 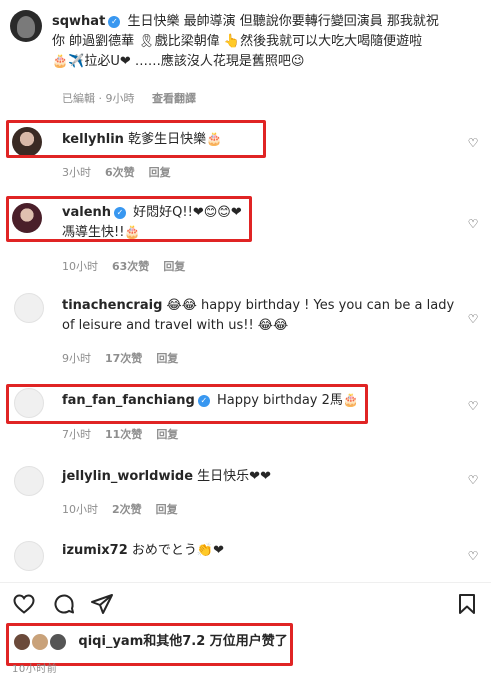 What do you see at coordinates (120, 172) in the screenshot?
I see `comment-likes: 6次赞` at bounding box center [120, 172].